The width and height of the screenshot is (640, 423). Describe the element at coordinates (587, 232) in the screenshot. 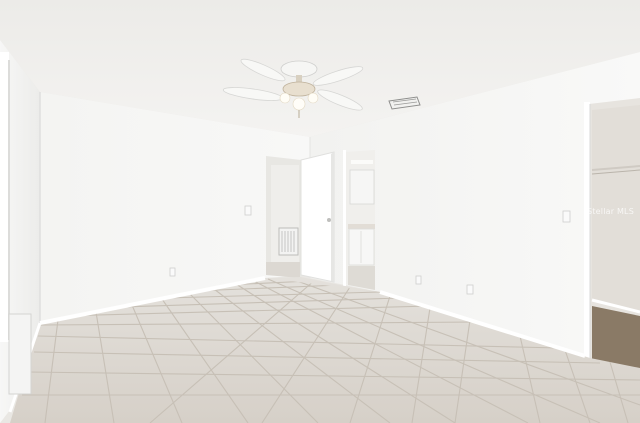

I see `closet-door-frame` at that location.